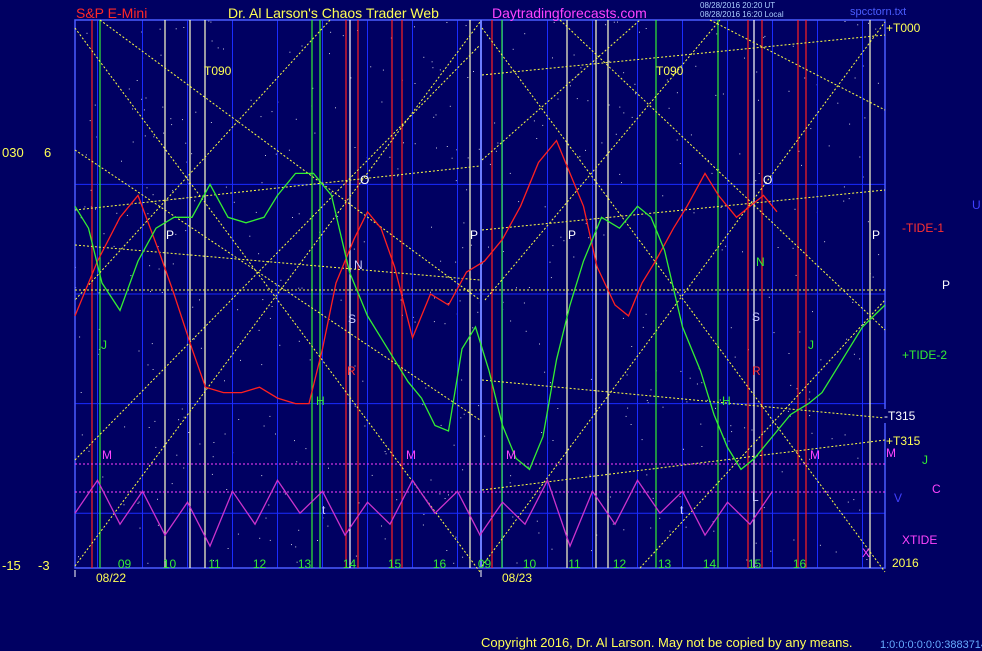 This screenshot has height=651, width=982. I want to click on year-label: 2016, so click(905, 563).